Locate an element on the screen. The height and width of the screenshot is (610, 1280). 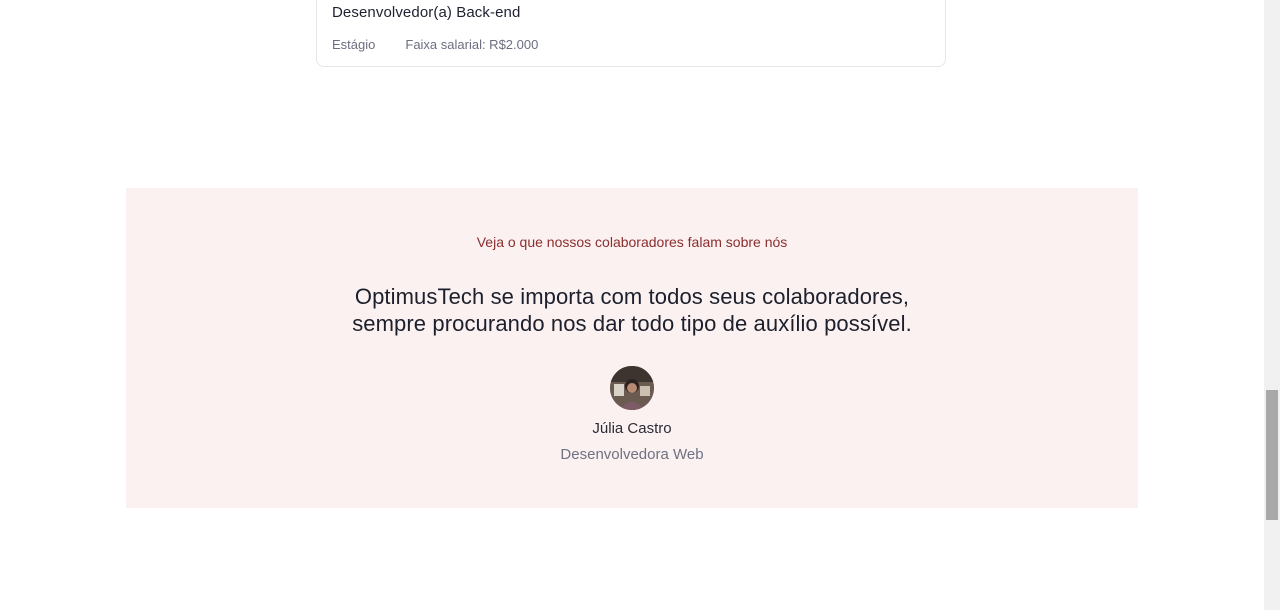
scrollbar-thumb is located at coordinates (1272, 455).